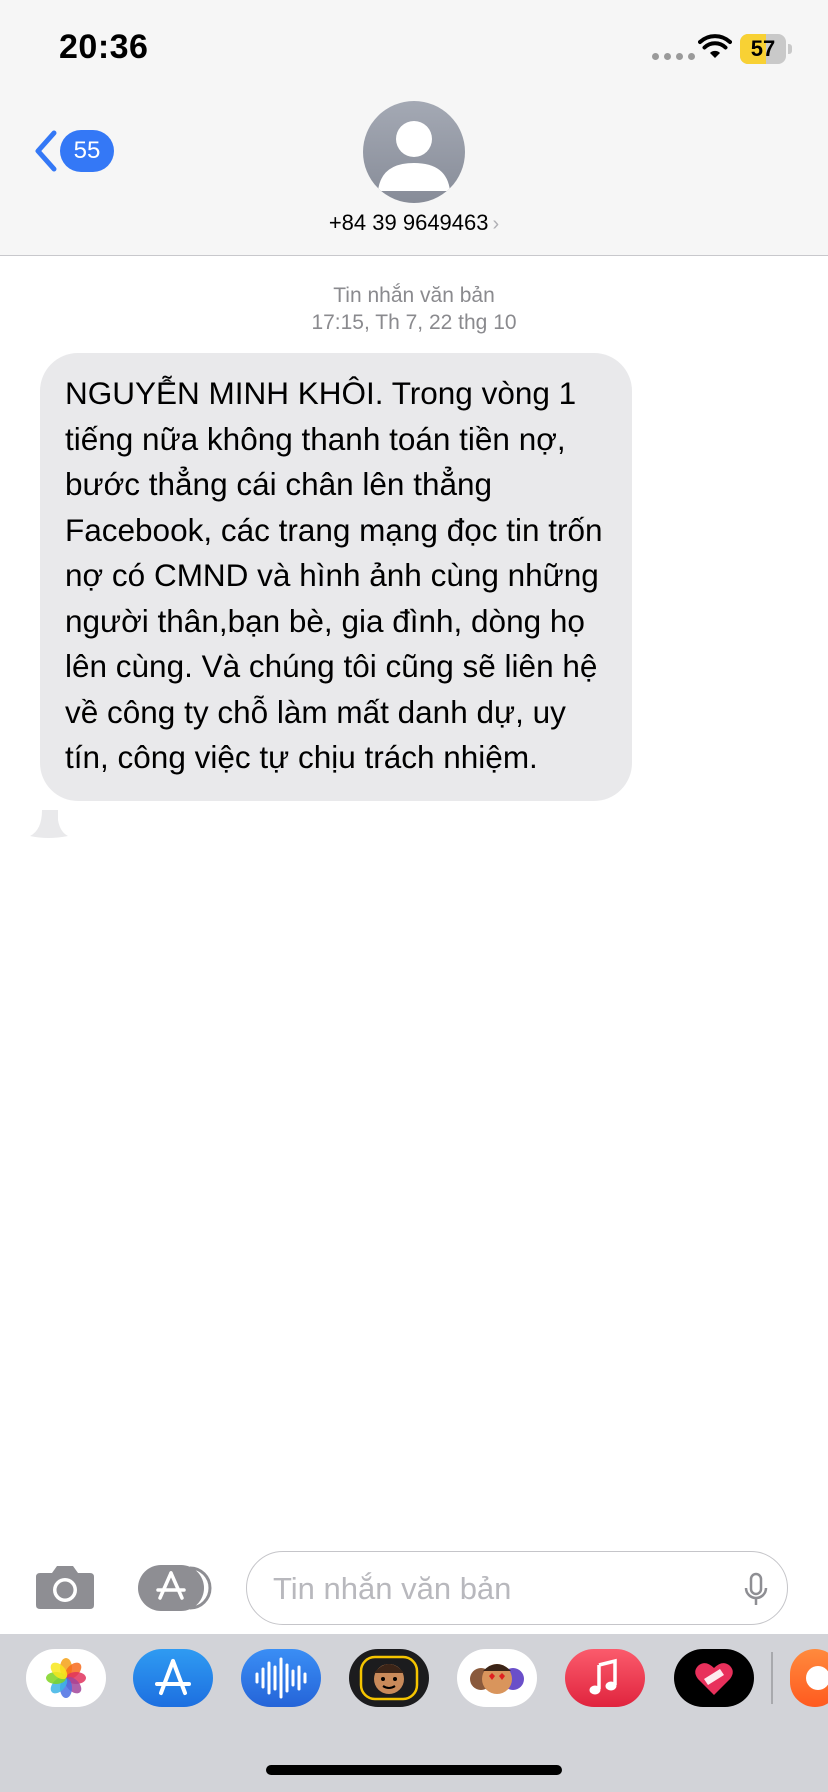 Image resolution: width=828 pixels, height=1792 pixels. Describe the element at coordinates (176, 1588) in the screenshot. I see `app-store-apps-icon` at that location.